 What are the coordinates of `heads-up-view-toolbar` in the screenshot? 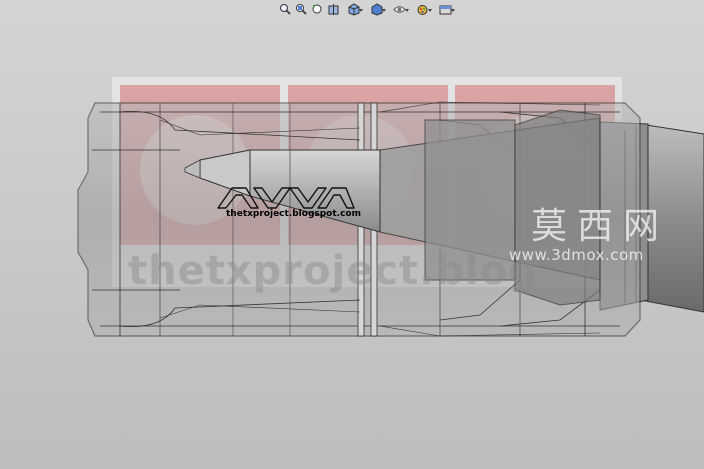 It's located at (367, 9).